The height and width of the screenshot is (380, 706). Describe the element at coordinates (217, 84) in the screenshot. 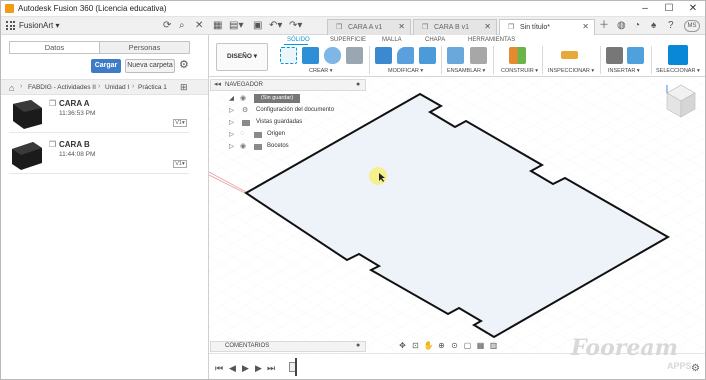

I see `collapse-icon: ◂◂` at that location.